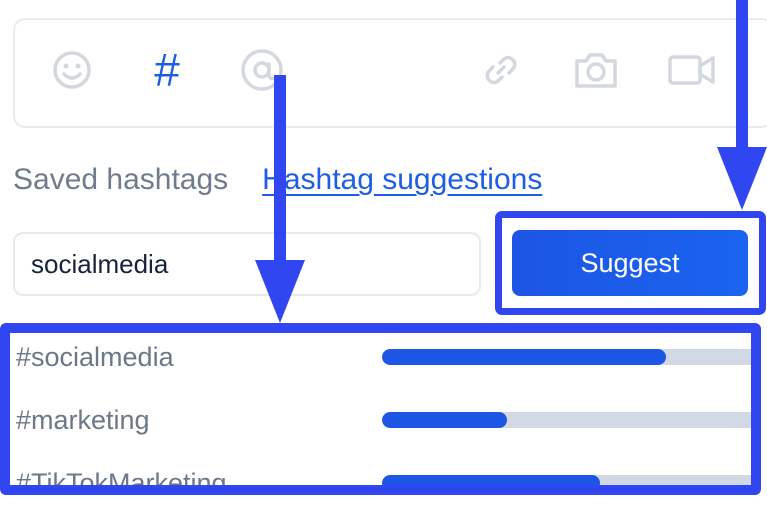 This screenshot has height=505, width=767. I want to click on tab-saved-hashtags: Saved hashtags, so click(120, 180).